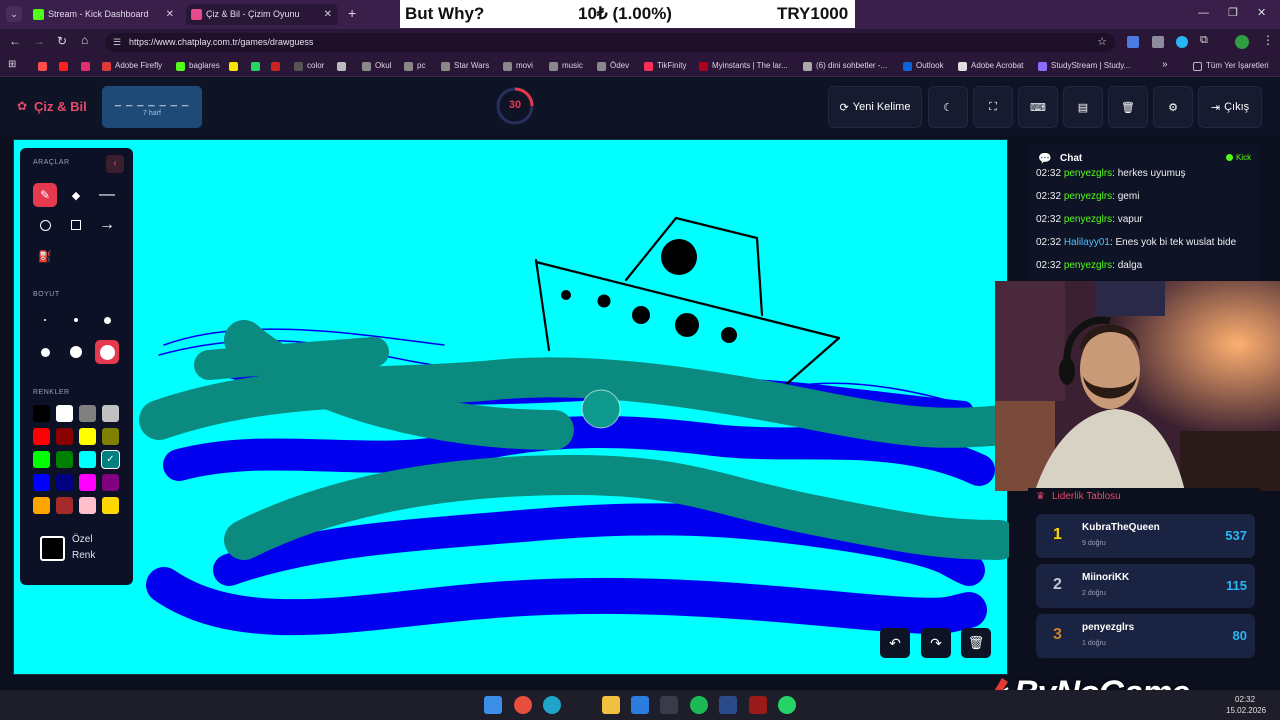 The height and width of the screenshot is (720, 1280). What do you see at coordinates (1038, 107) in the screenshot?
I see `keyboard-button: ⌨` at bounding box center [1038, 107].